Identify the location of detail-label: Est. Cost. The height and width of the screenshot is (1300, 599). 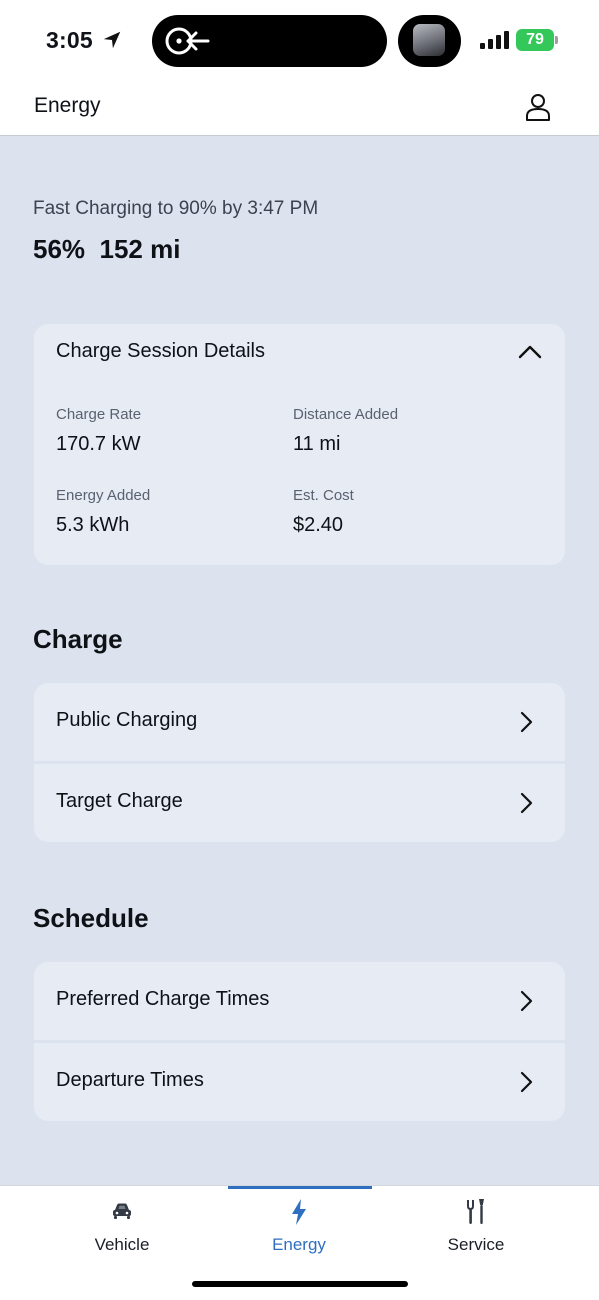
(323, 495).